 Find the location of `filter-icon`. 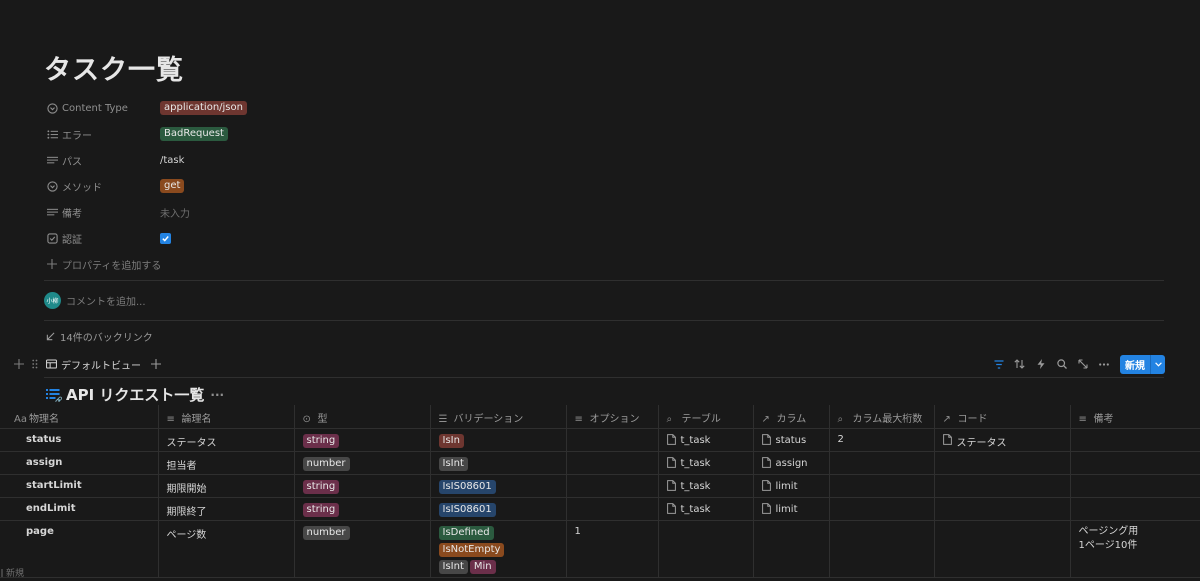

filter-icon is located at coordinates (998, 364).